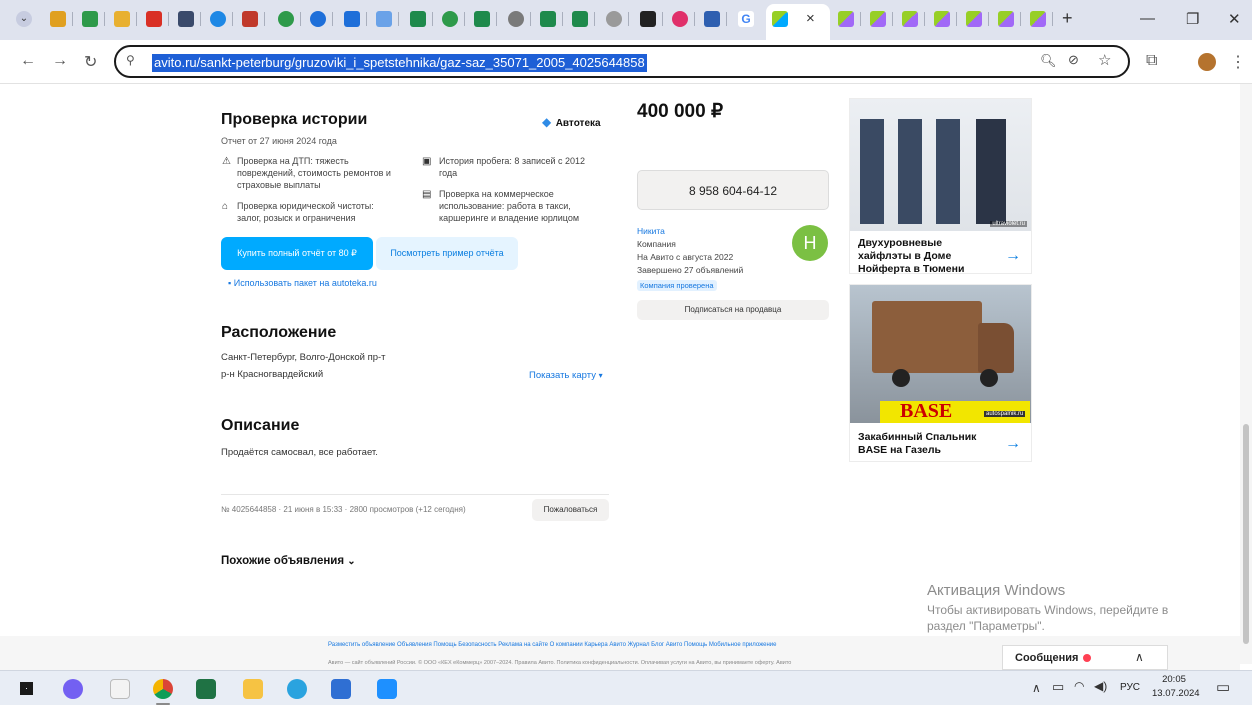  I want to click on notification-icon: ▭, so click(1223, 687).